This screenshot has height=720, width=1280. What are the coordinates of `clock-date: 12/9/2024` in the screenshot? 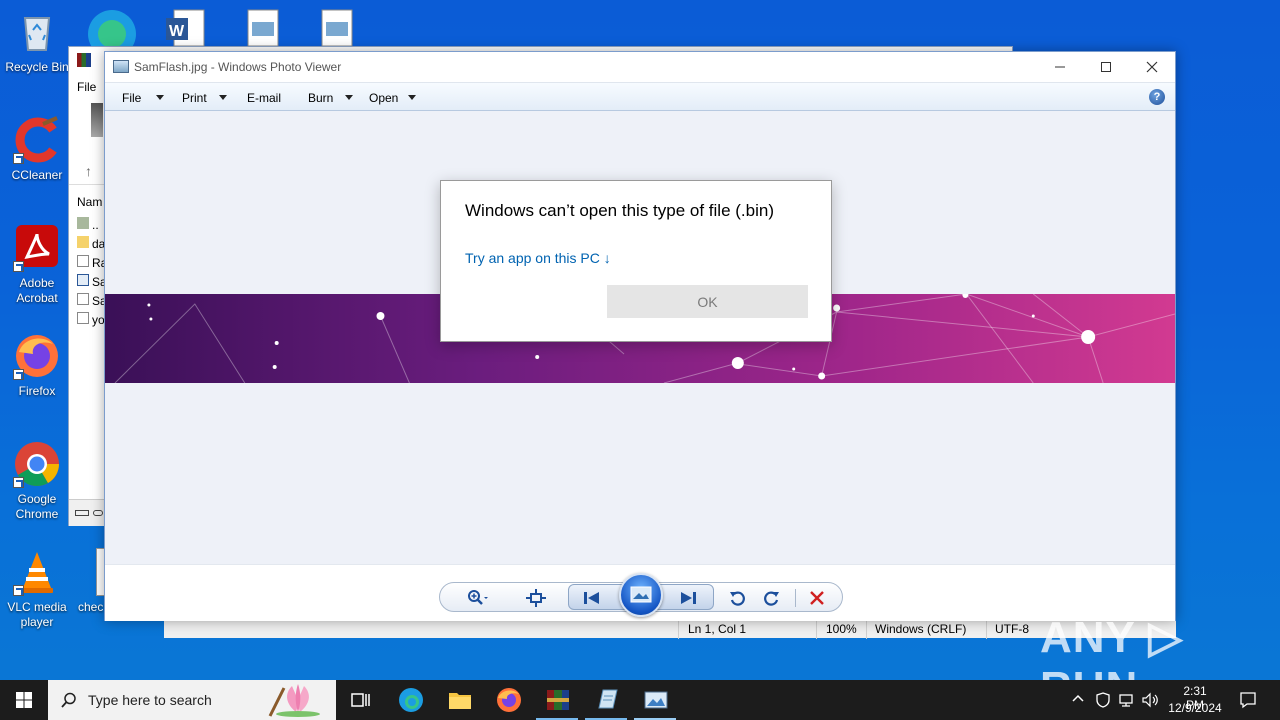 It's located at (1195, 708).